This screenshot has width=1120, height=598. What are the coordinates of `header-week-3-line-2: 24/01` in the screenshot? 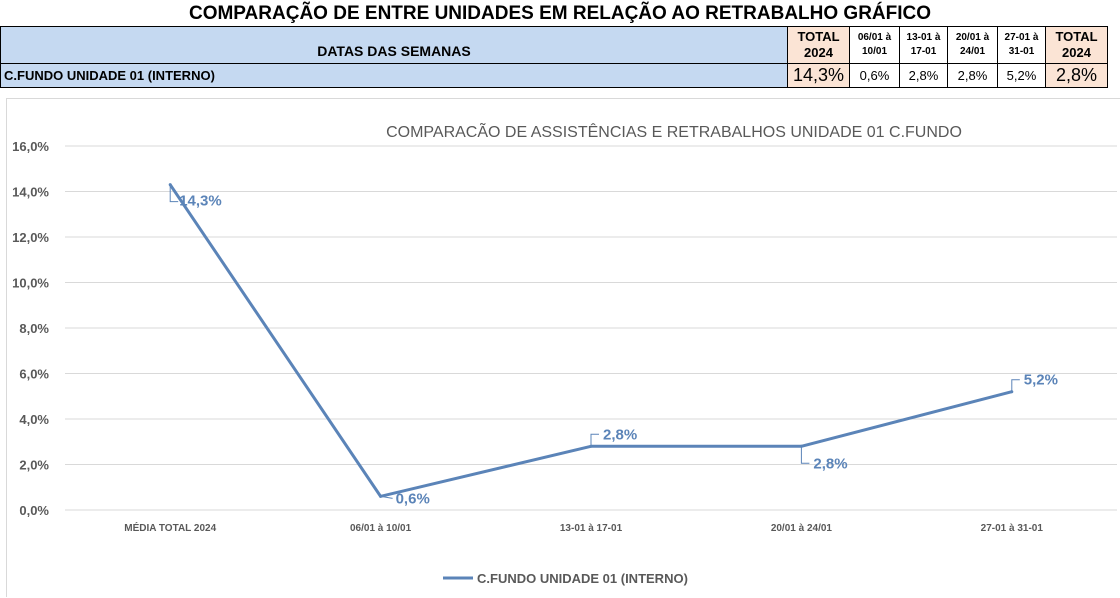 It's located at (972, 51).